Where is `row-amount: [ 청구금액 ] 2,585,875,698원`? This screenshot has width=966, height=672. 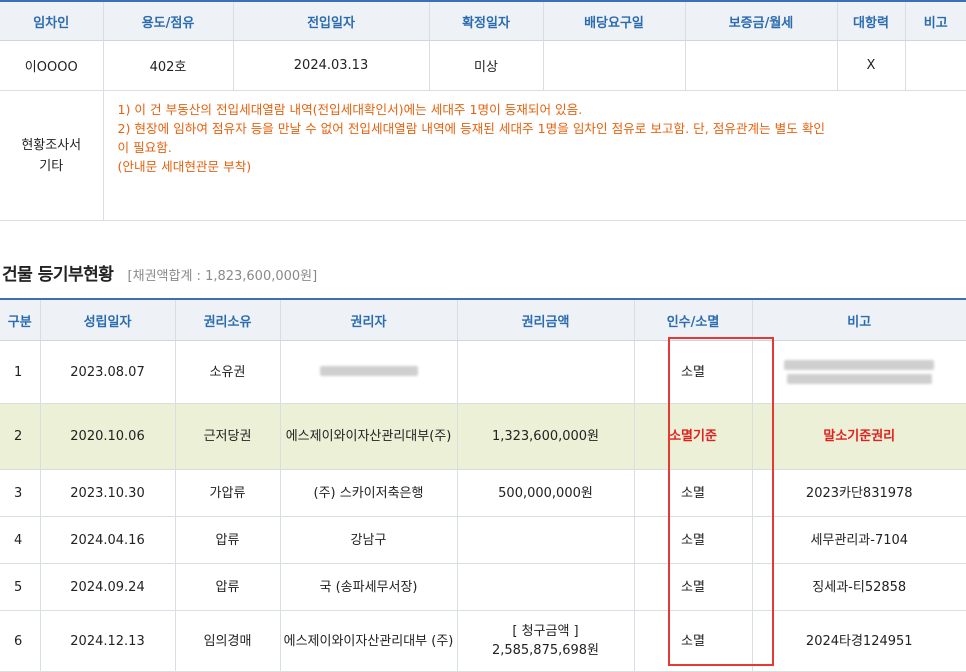
row-amount: [ 청구금액 ] 2,585,875,698원 is located at coordinates (546, 641).